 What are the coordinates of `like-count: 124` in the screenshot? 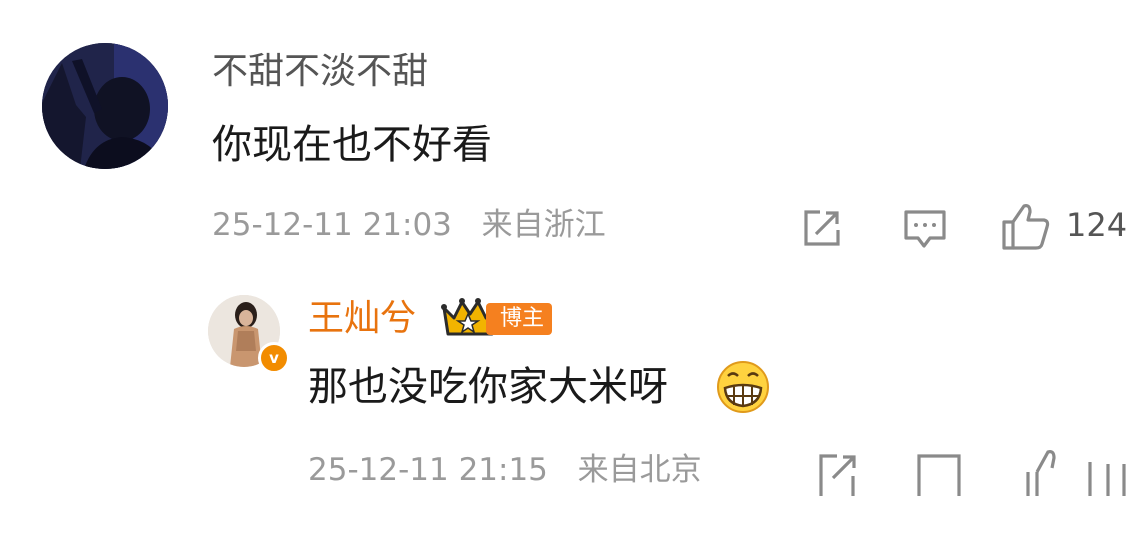 It's located at (1097, 225).